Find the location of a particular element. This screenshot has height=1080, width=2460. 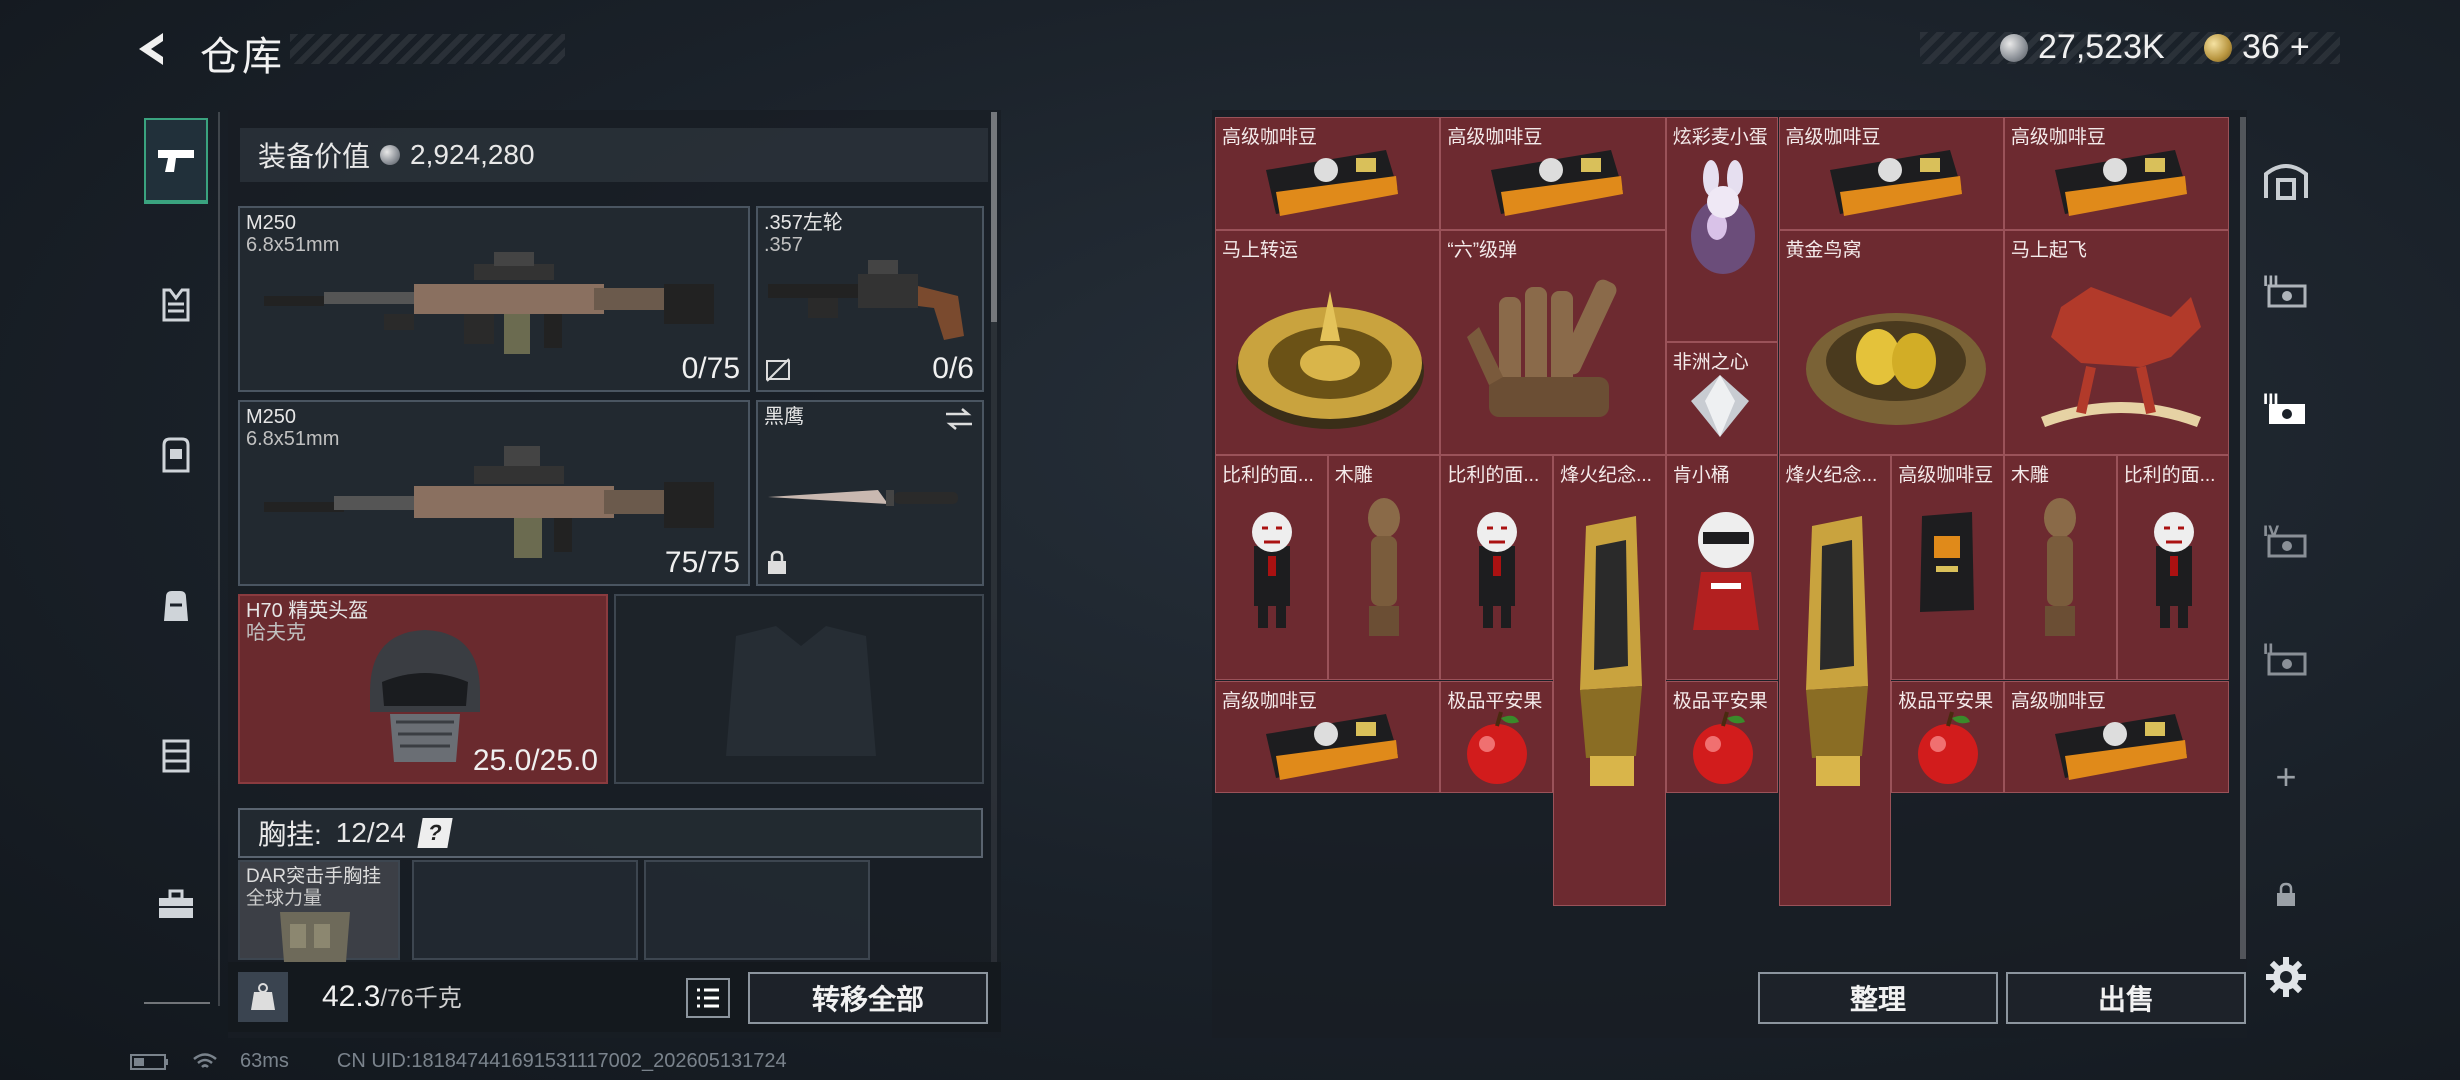

rig-item-name: DAR突击手胸挂 is located at coordinates (314, 876).